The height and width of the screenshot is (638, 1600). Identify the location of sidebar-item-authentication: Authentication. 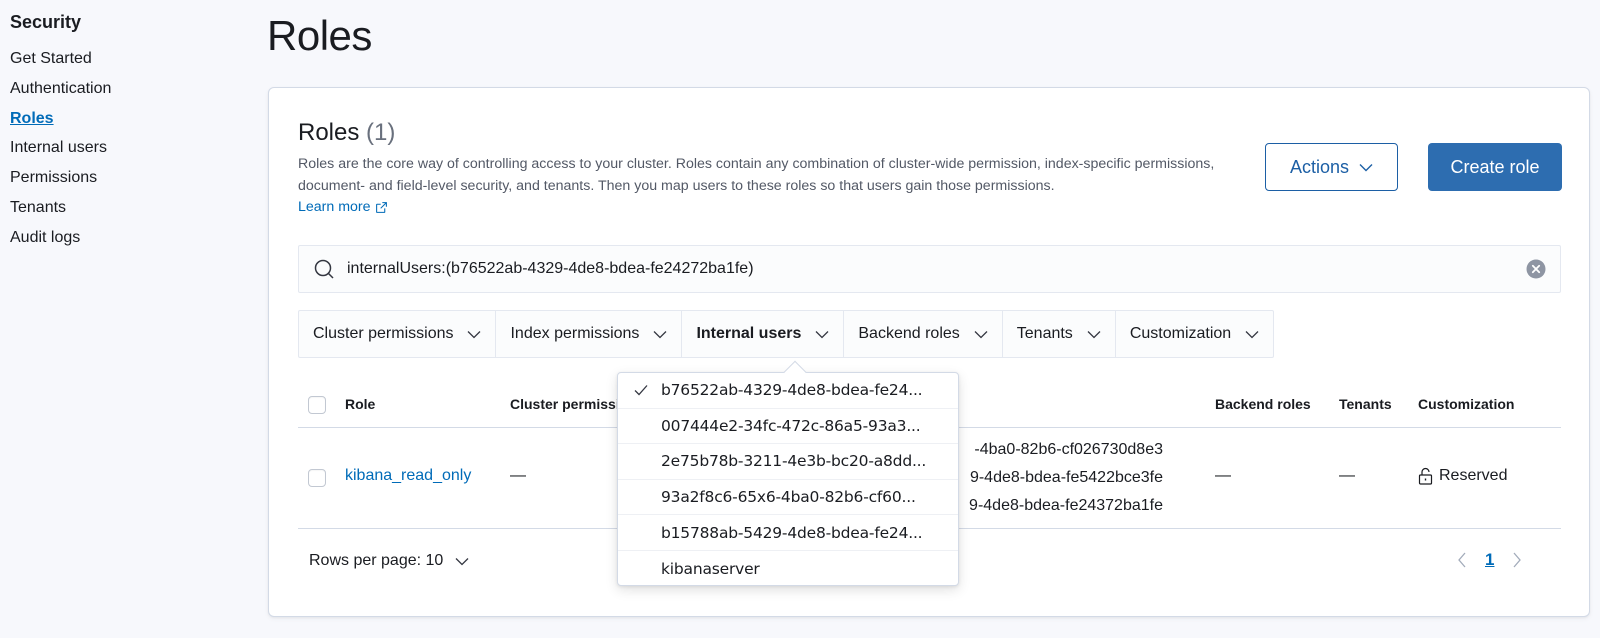
(125, 94).